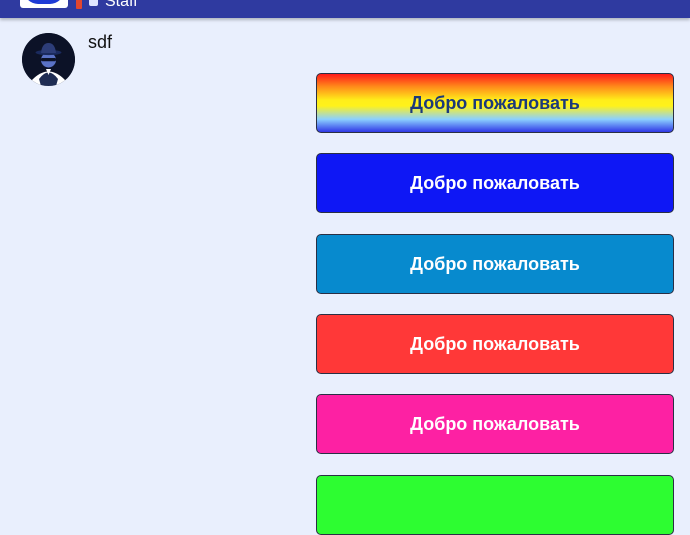 The width and height of the screenshot is (690, 535). Describe the element at coordinates (93, 3) in the screenshot. I see `role-badge-icon` at that location.